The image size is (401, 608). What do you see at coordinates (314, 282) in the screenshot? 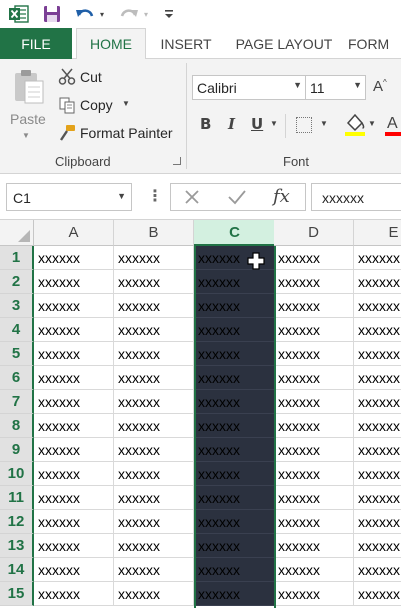
I see `cell-d2: xxxxxx` at bounding box center [314, 282].